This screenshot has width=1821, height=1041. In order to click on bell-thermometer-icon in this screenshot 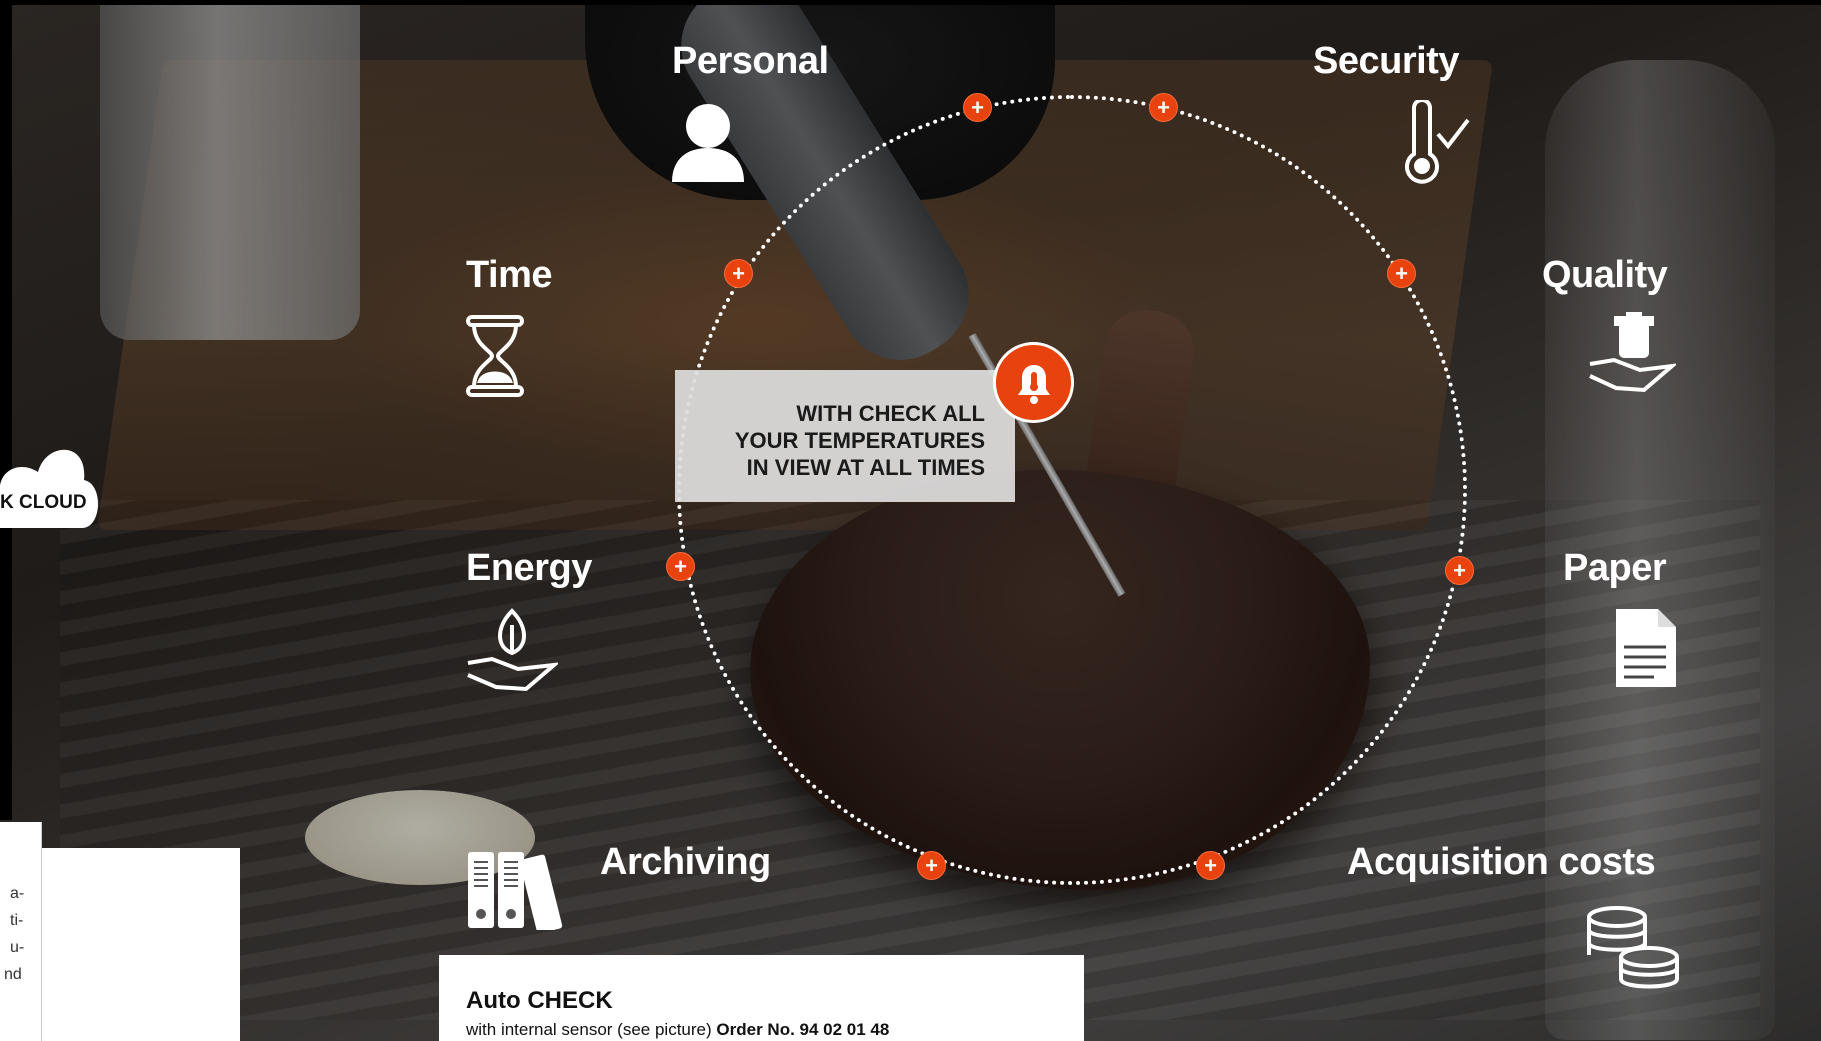, I will do `click(1034, 384)`.